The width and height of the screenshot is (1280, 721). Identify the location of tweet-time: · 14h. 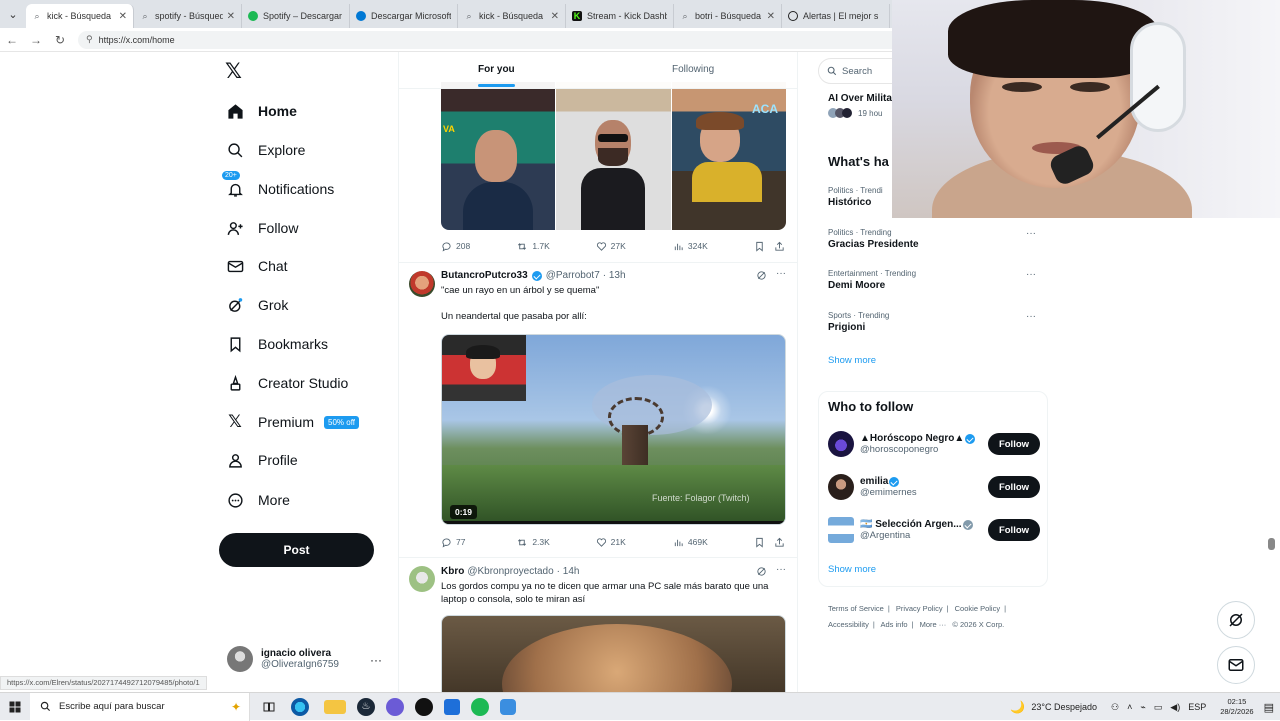
(568, 571).